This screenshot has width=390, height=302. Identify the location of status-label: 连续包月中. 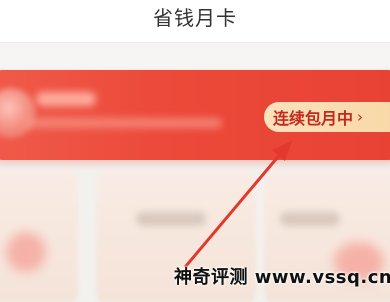
(313, 118).